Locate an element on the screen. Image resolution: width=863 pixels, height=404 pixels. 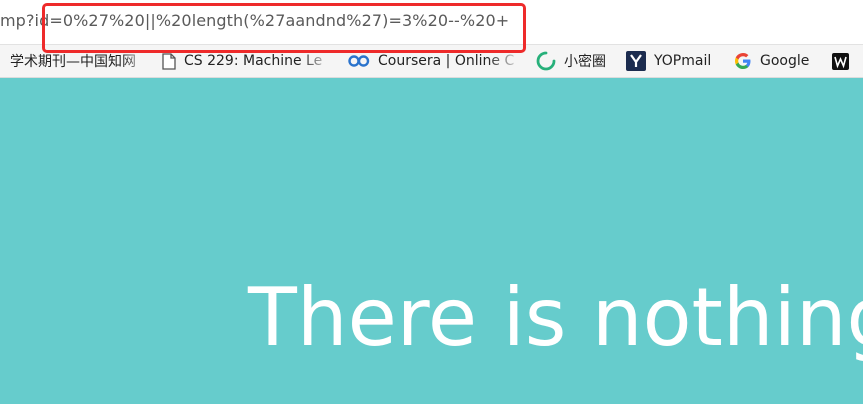
bookmark-label: Coursera | Online C is located at coordinates (446, 61).